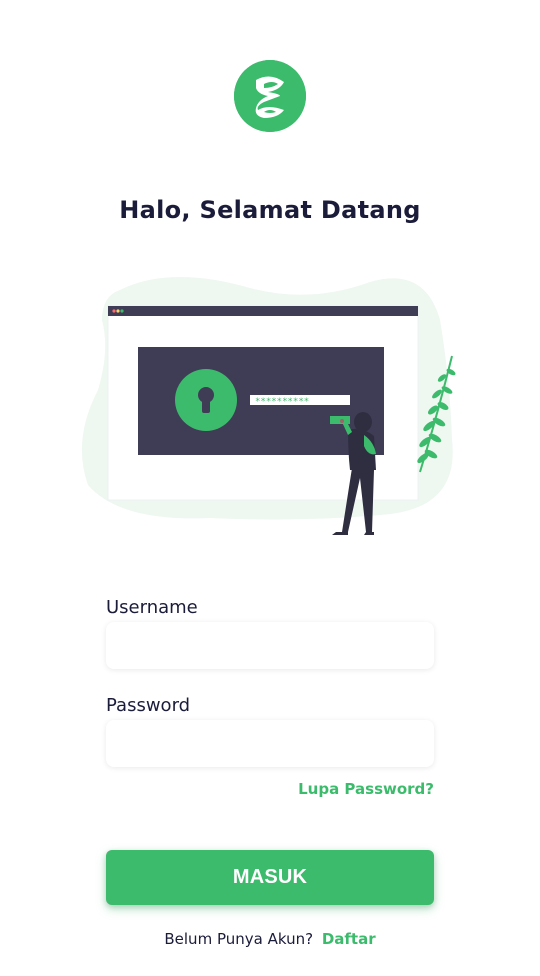 The image size is (540, 976). Describe the element at coordinates (282, 402) in the screenshot. I see `password-mask-text: **********` at that location.